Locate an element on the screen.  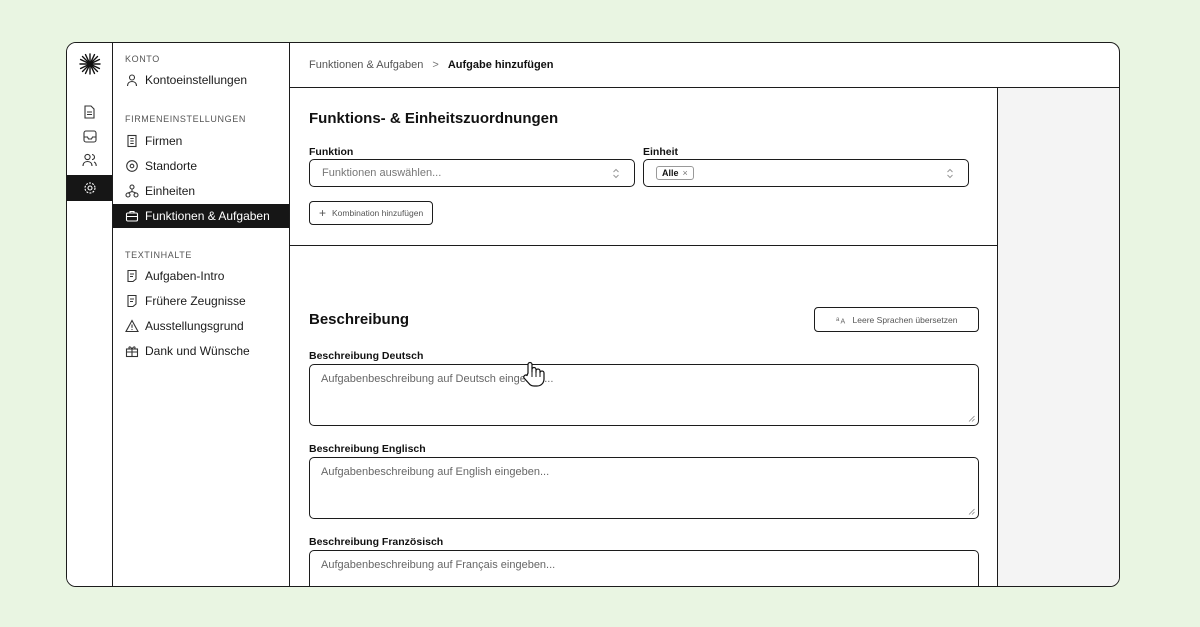
translate-icon: aA is located at coordinates (841, 321).